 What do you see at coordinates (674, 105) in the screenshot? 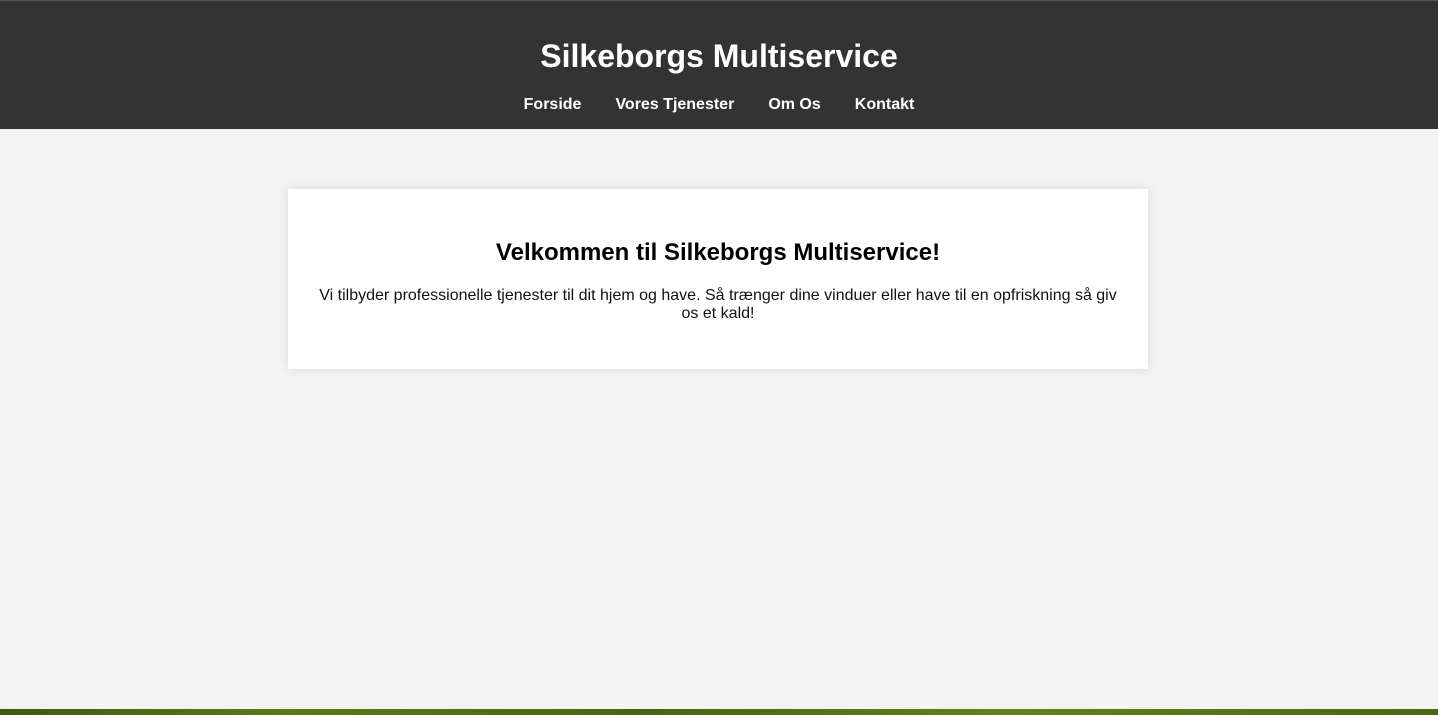
I see `nav-link-vores-tjenester: Vores Tjenester` at bounding box center [674, 105].